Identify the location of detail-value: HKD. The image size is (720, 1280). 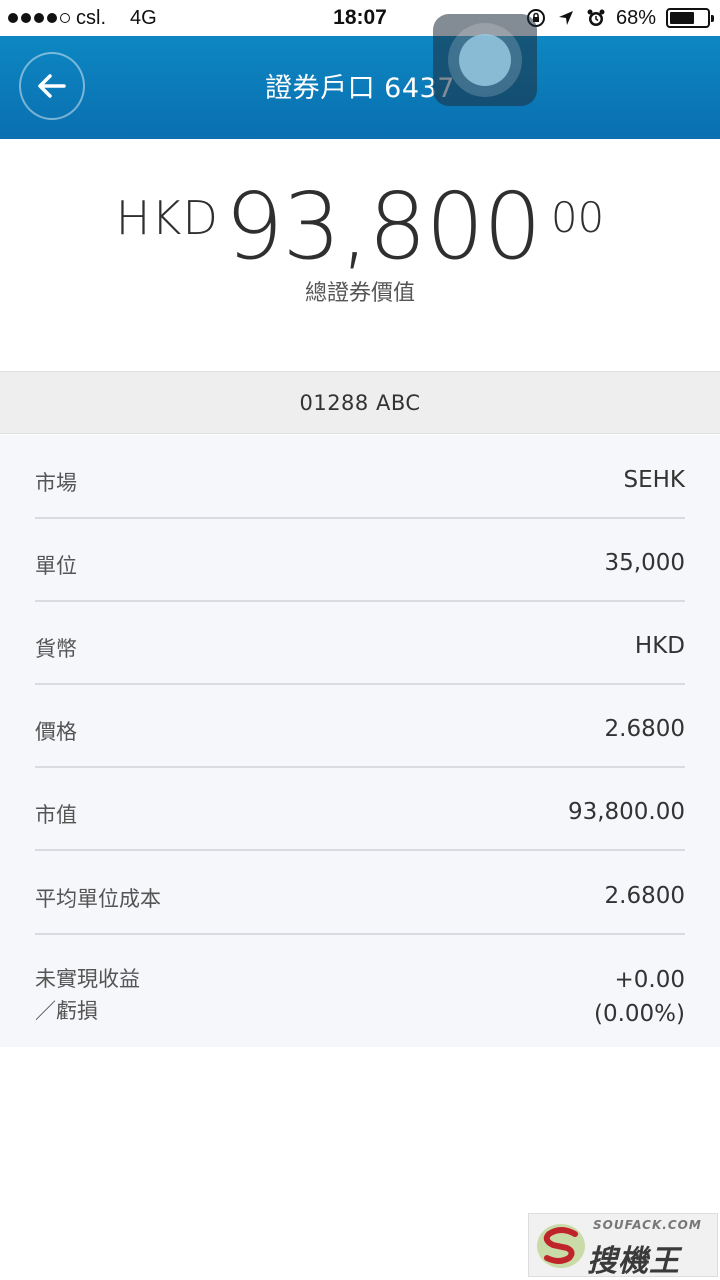
(659, 646).